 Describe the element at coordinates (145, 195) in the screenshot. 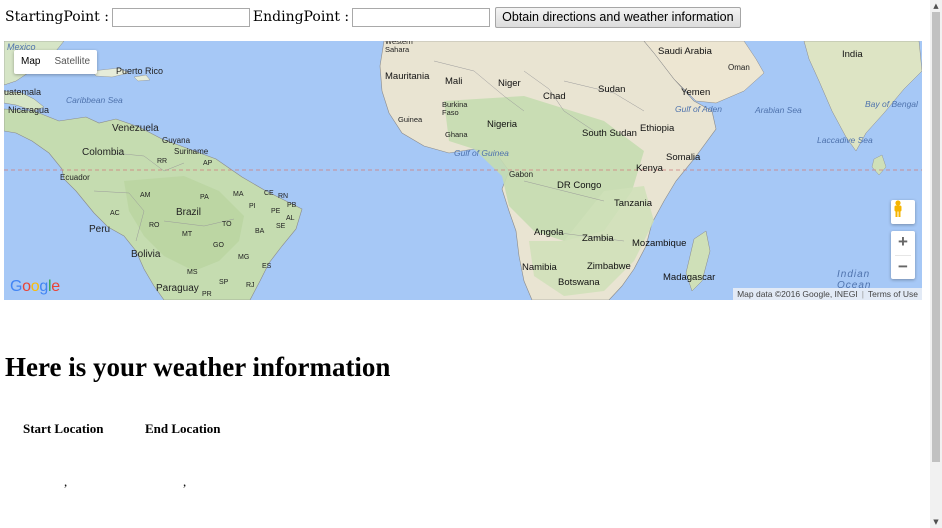

I see `map-label-am: AM` at that location.